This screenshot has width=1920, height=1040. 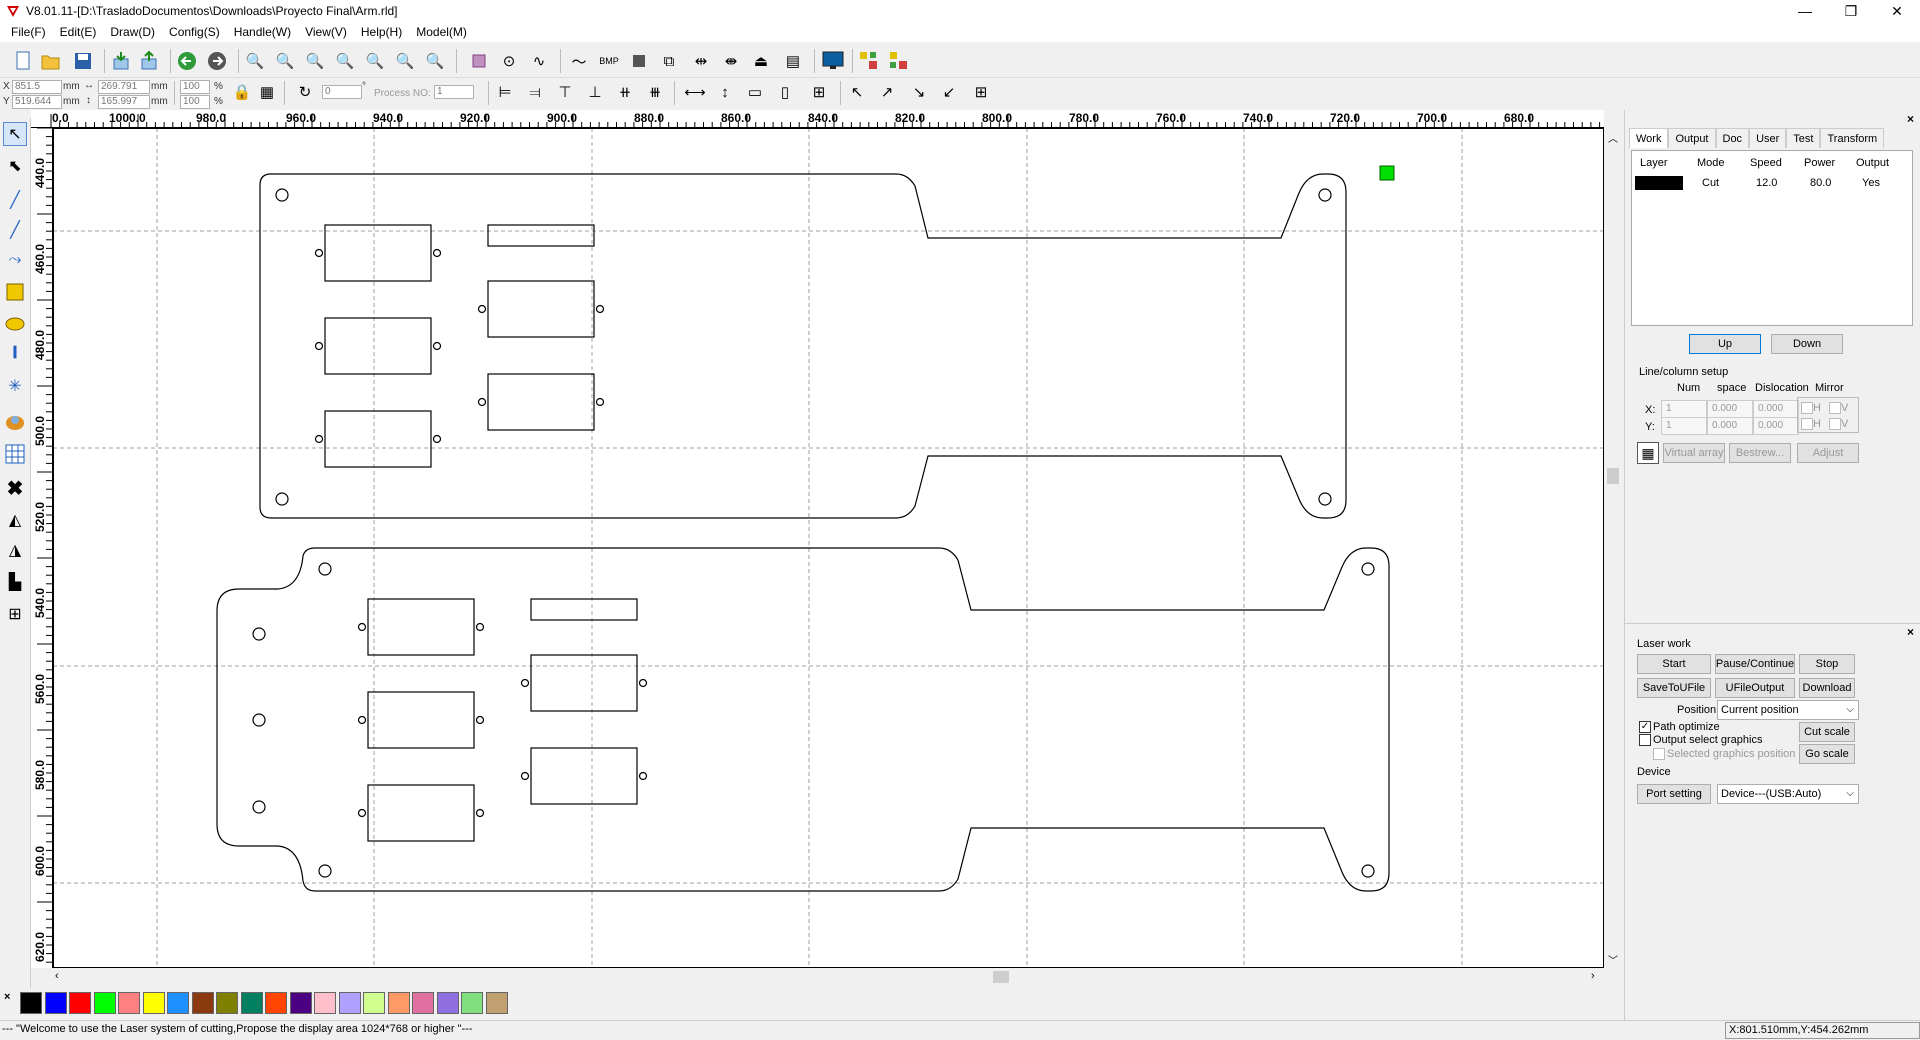 What do you see at coordinates (595, 92) in the screenshot?
I see `align-bottom-icon: ⊥` at bounding box center [595, 92].